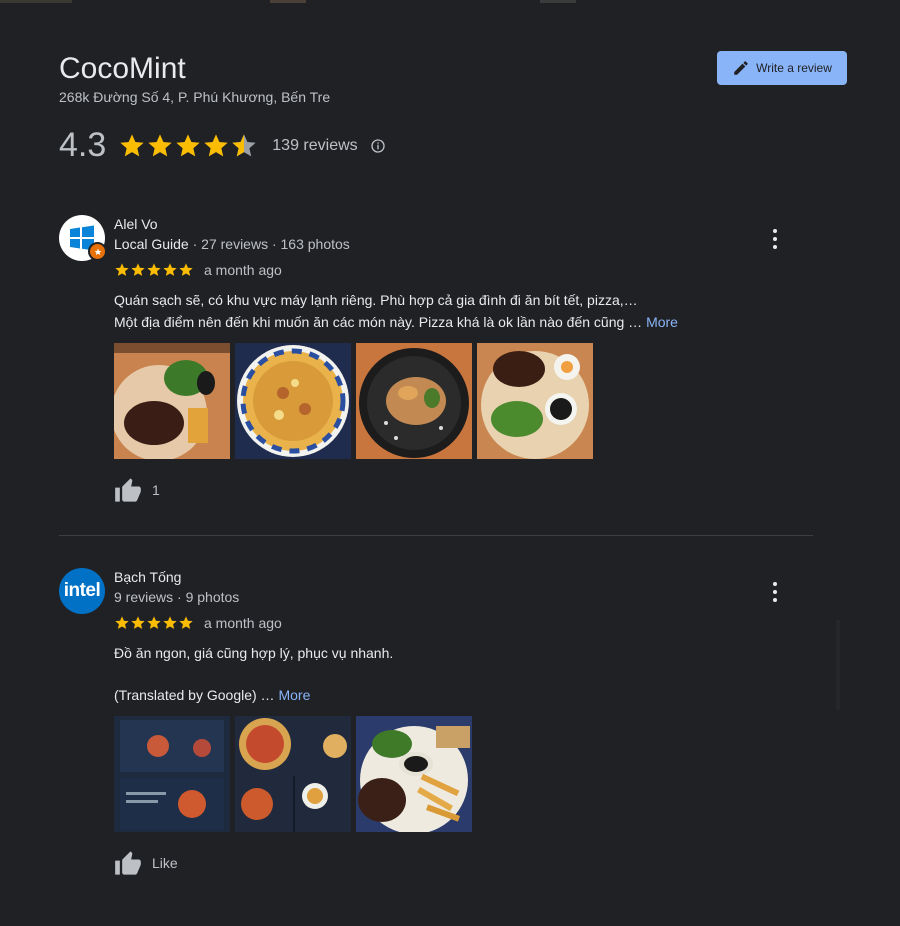  Describe the element at coordinates (414, 401) in the screenshot. I see `pasta-photo` at that location.